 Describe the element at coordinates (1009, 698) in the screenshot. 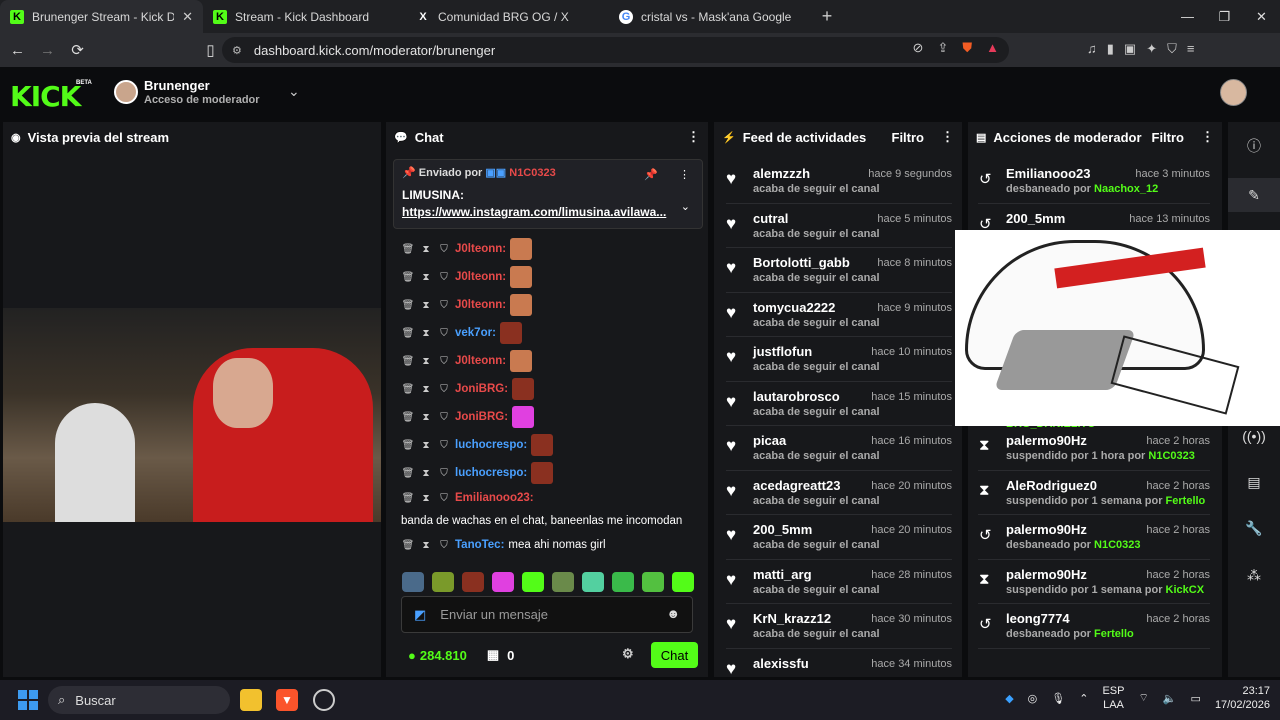

I see `app-tray-icon: ◆` at that location.